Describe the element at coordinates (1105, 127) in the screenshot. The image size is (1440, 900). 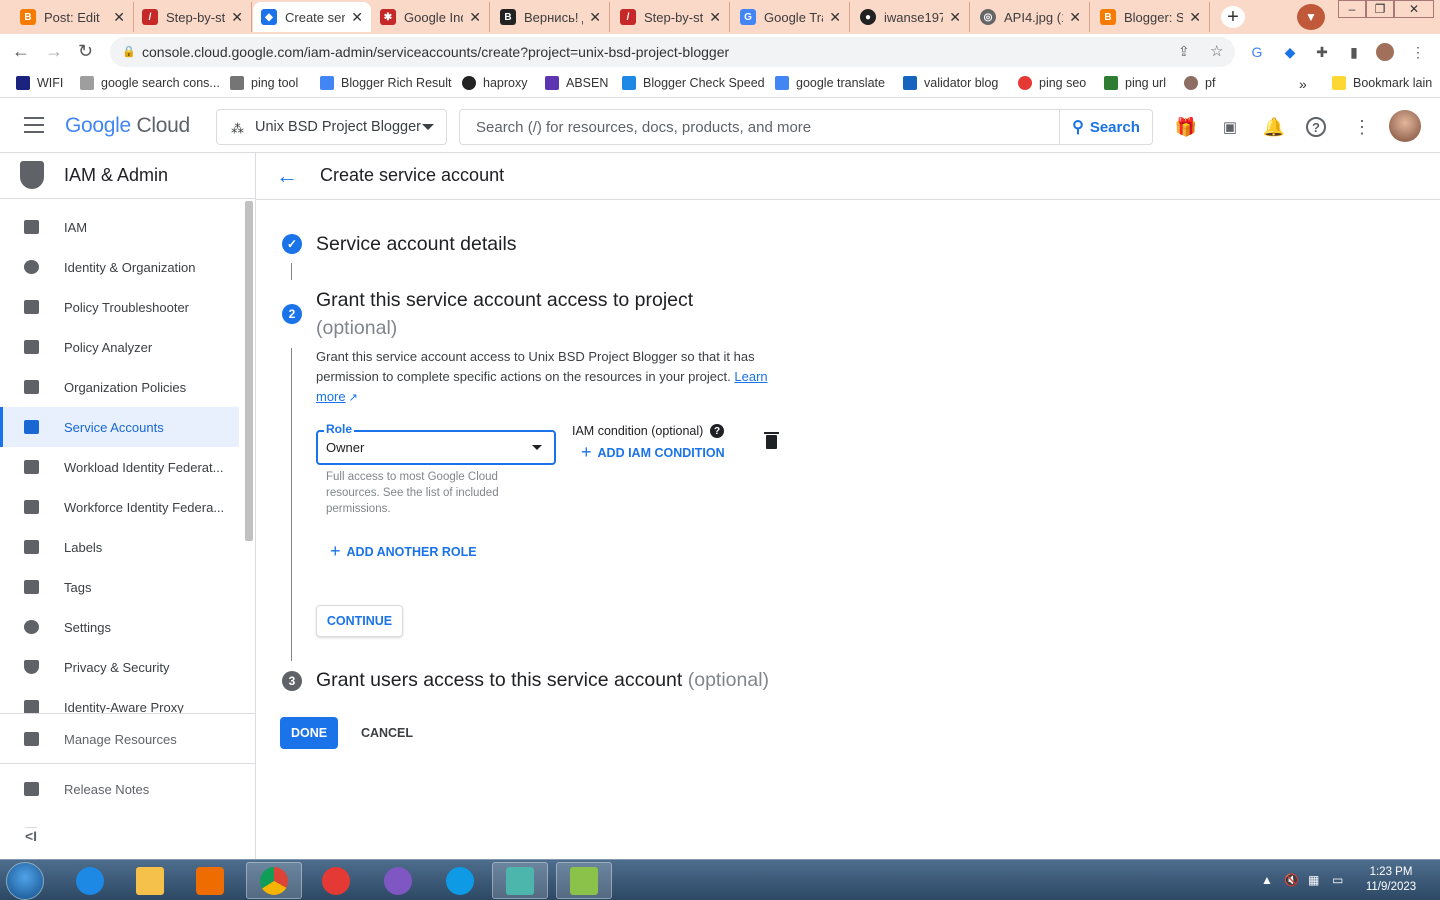
I see `search-button: ⚲ Search` at that location.